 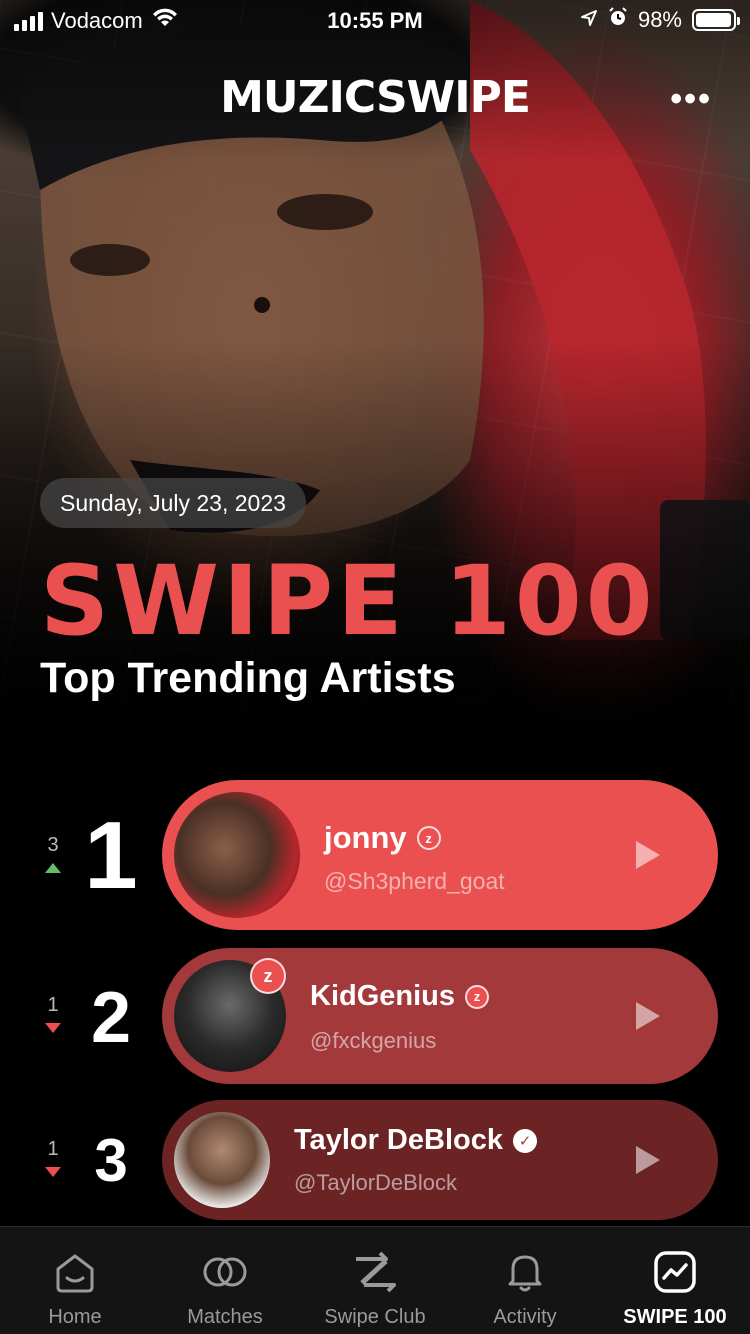 I want to click on location-icon, so click(x=589, y=20).